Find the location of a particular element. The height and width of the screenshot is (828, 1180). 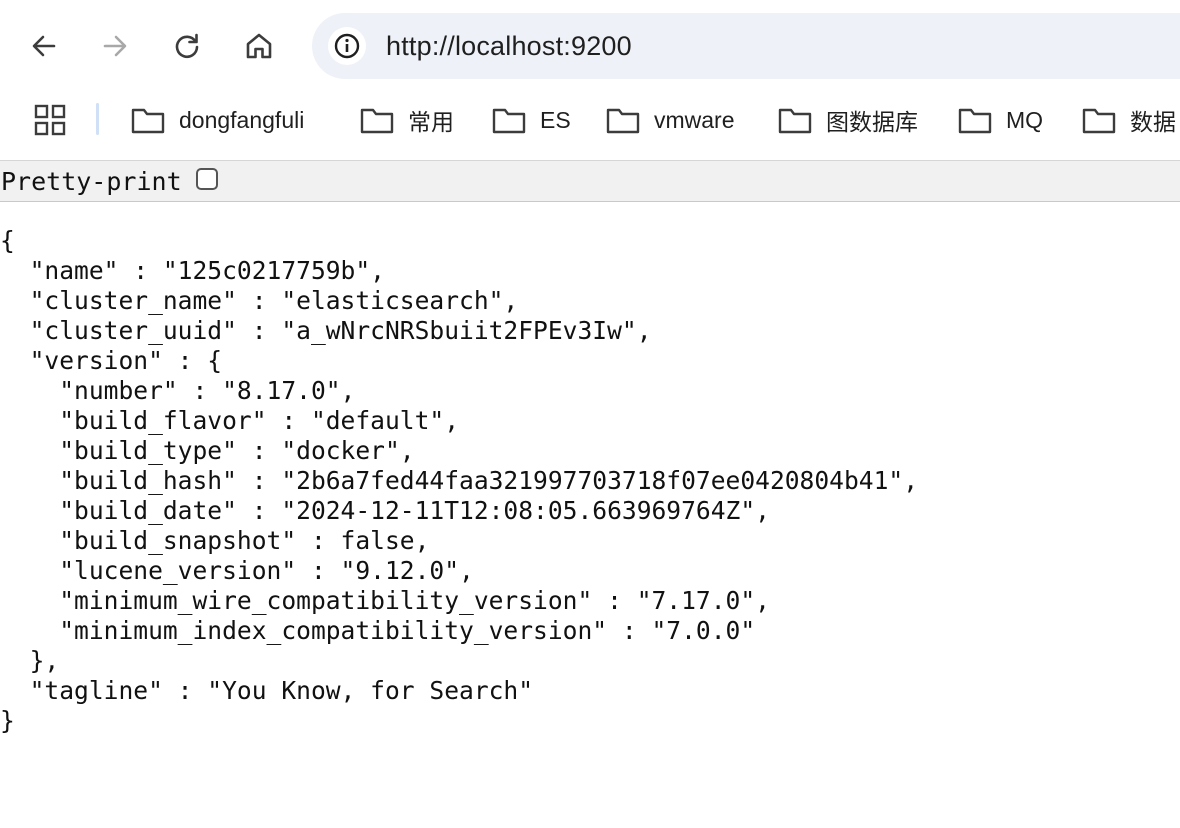

bookmark-folder-data: 数据 is located at coordinates (1129, 120).